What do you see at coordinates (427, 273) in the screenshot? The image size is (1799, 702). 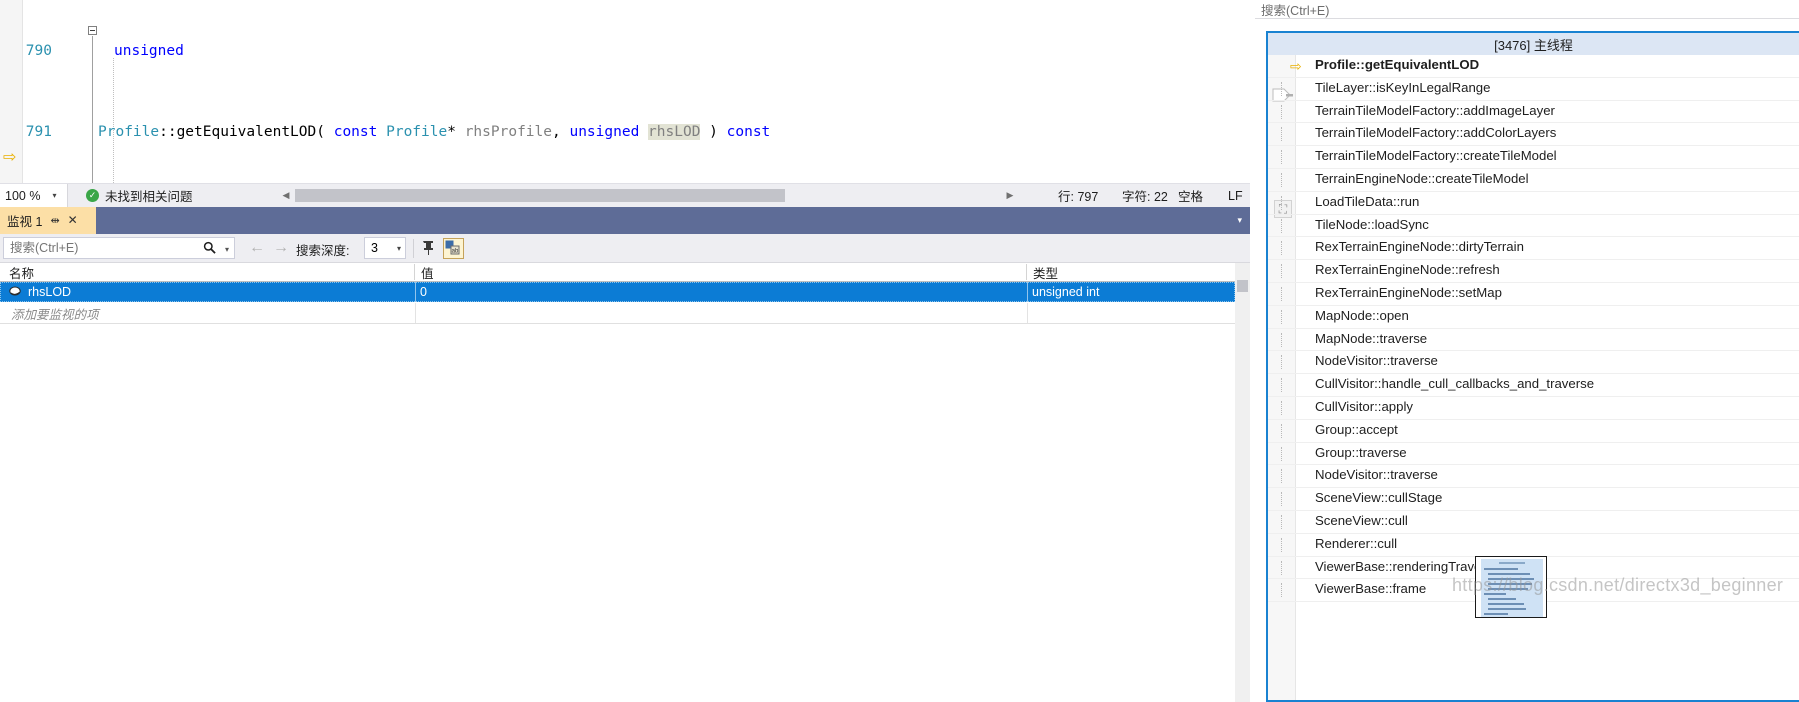 I see `column-header-value-label: 值` at bounding box center [427, 273].